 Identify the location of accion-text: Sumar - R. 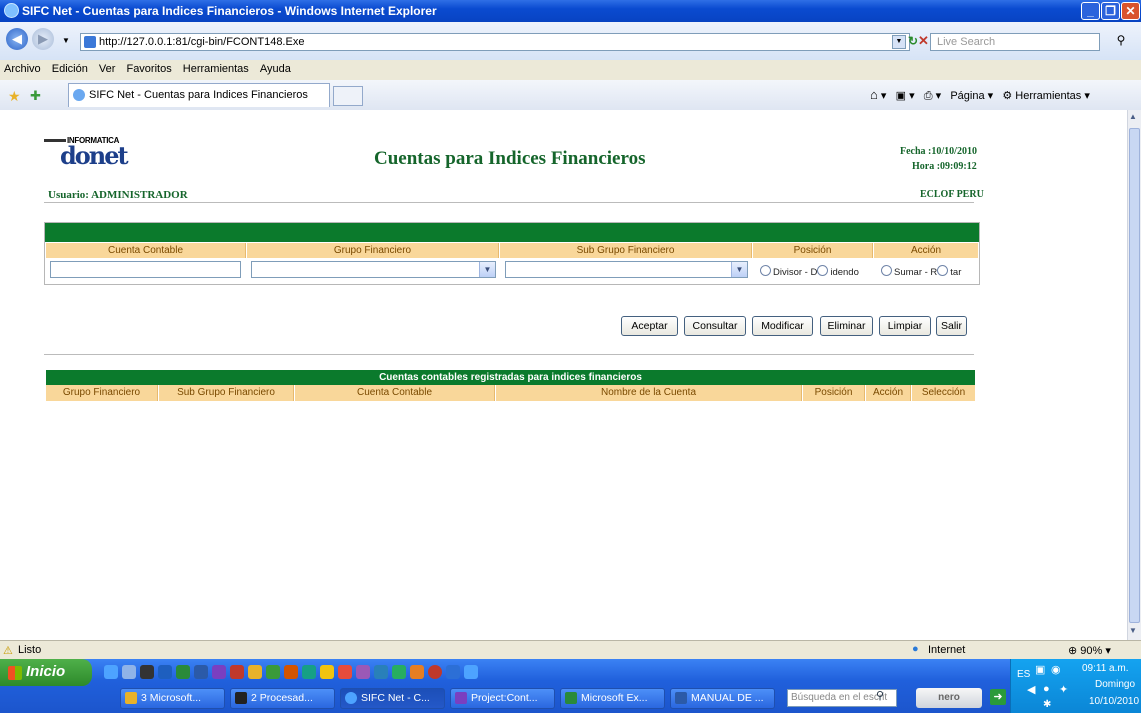
(916, 272).